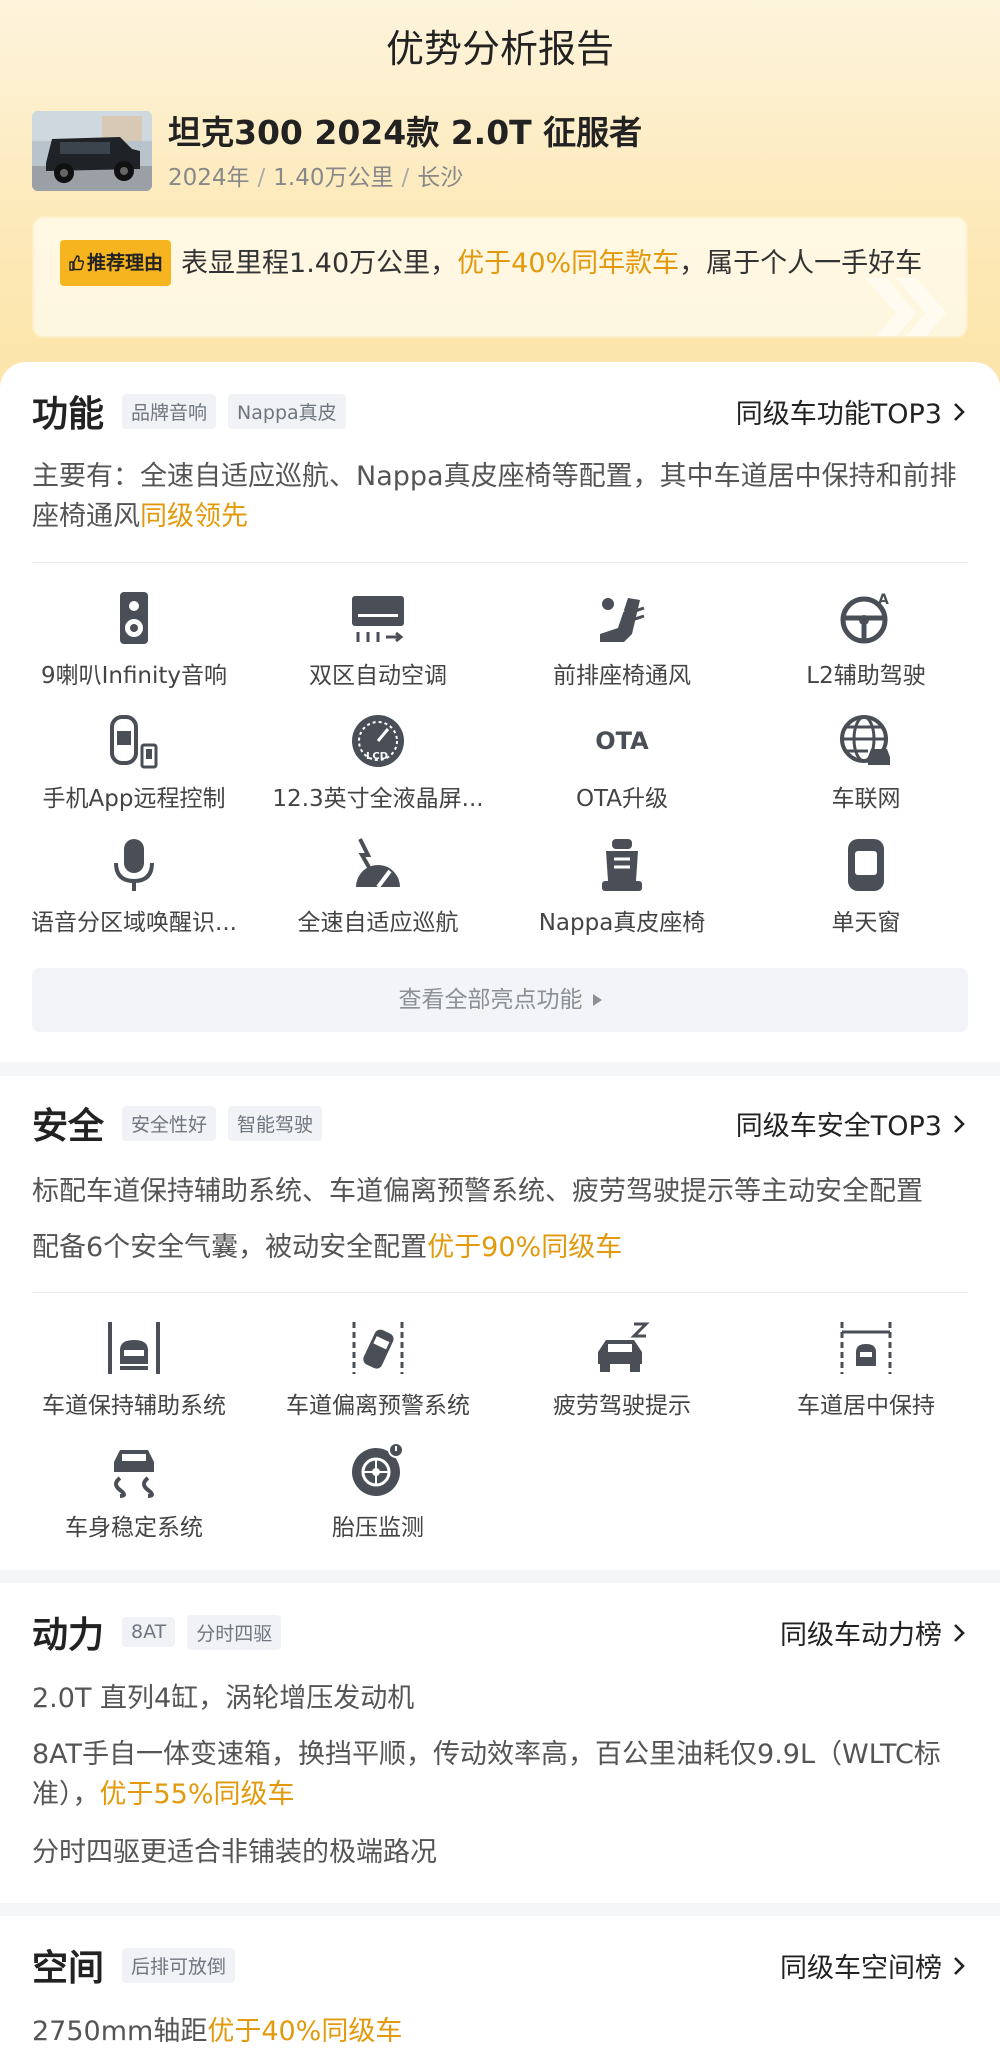  What do you see at coordinates (169, 1123) in the screenshot?
I see `safety-tag: 安全性好` at bounding box center [169, 1123].